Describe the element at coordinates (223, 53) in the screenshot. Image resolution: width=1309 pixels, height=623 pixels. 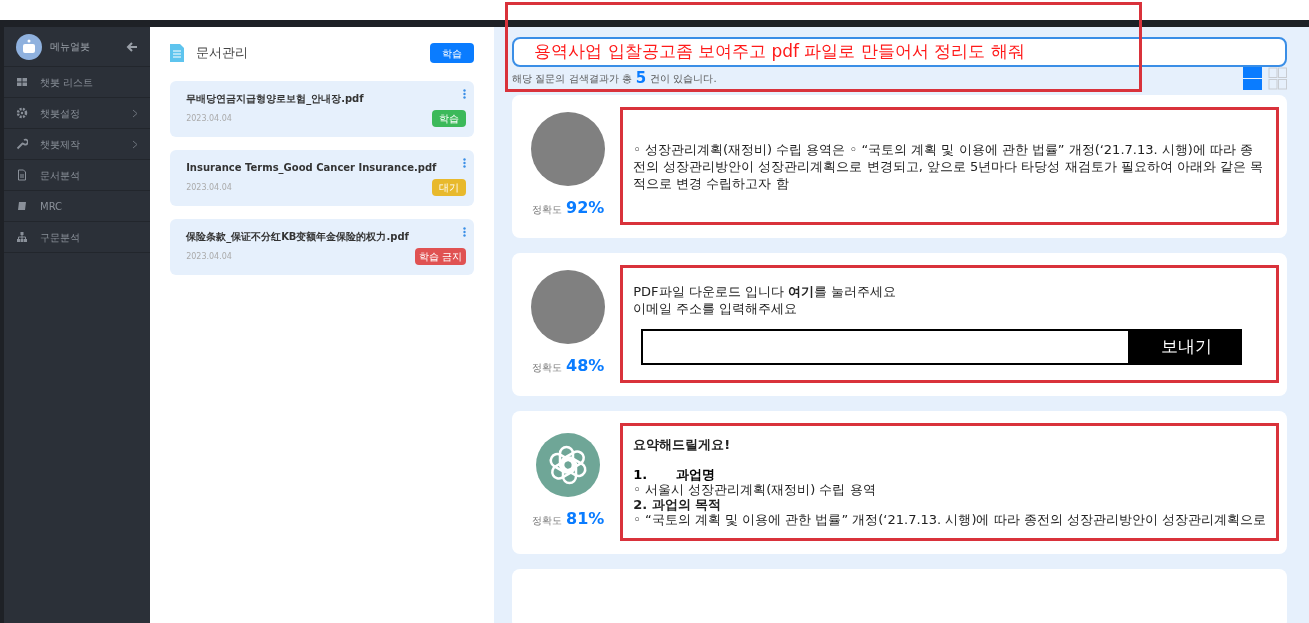
I see `panel-title: 문서관리` at that location.